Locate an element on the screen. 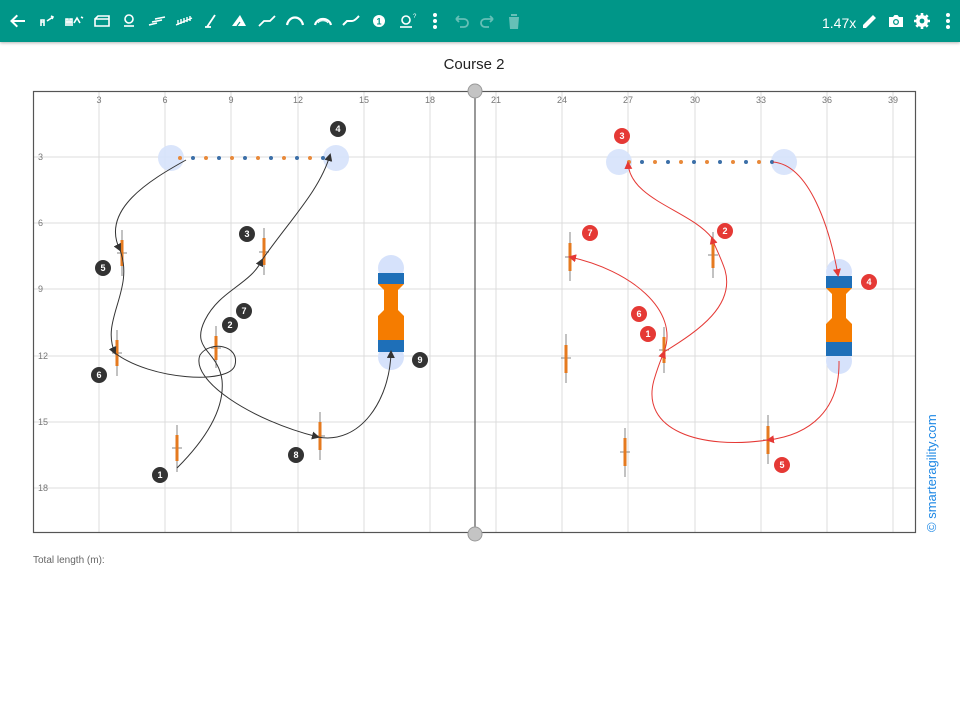  jump-right-b is located at coordinates (713, 255).